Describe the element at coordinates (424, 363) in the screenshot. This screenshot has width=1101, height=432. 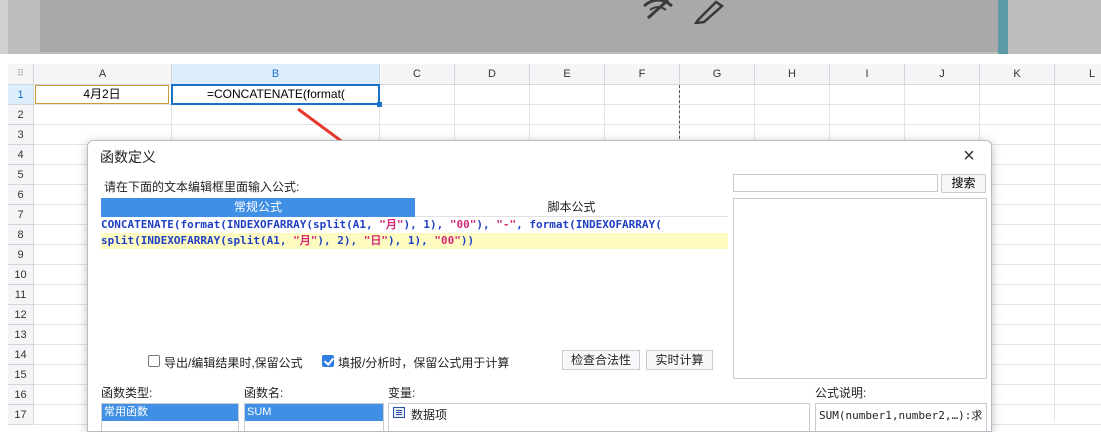
I see `fill-keep-formula-label: 填报/分析时，保留公式用于计算` at that location.